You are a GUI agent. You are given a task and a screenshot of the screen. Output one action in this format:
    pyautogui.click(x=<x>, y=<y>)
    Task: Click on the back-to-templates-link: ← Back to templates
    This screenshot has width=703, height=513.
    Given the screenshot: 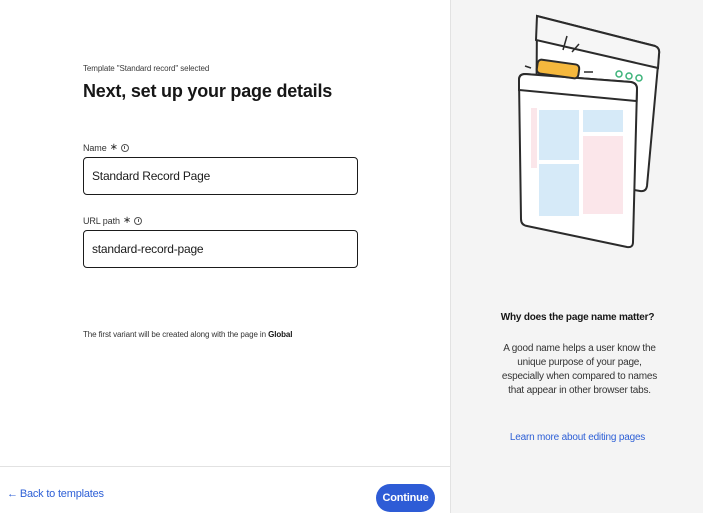 What is the action you would take?
    pyautogui.click(x=55, y=494)
    